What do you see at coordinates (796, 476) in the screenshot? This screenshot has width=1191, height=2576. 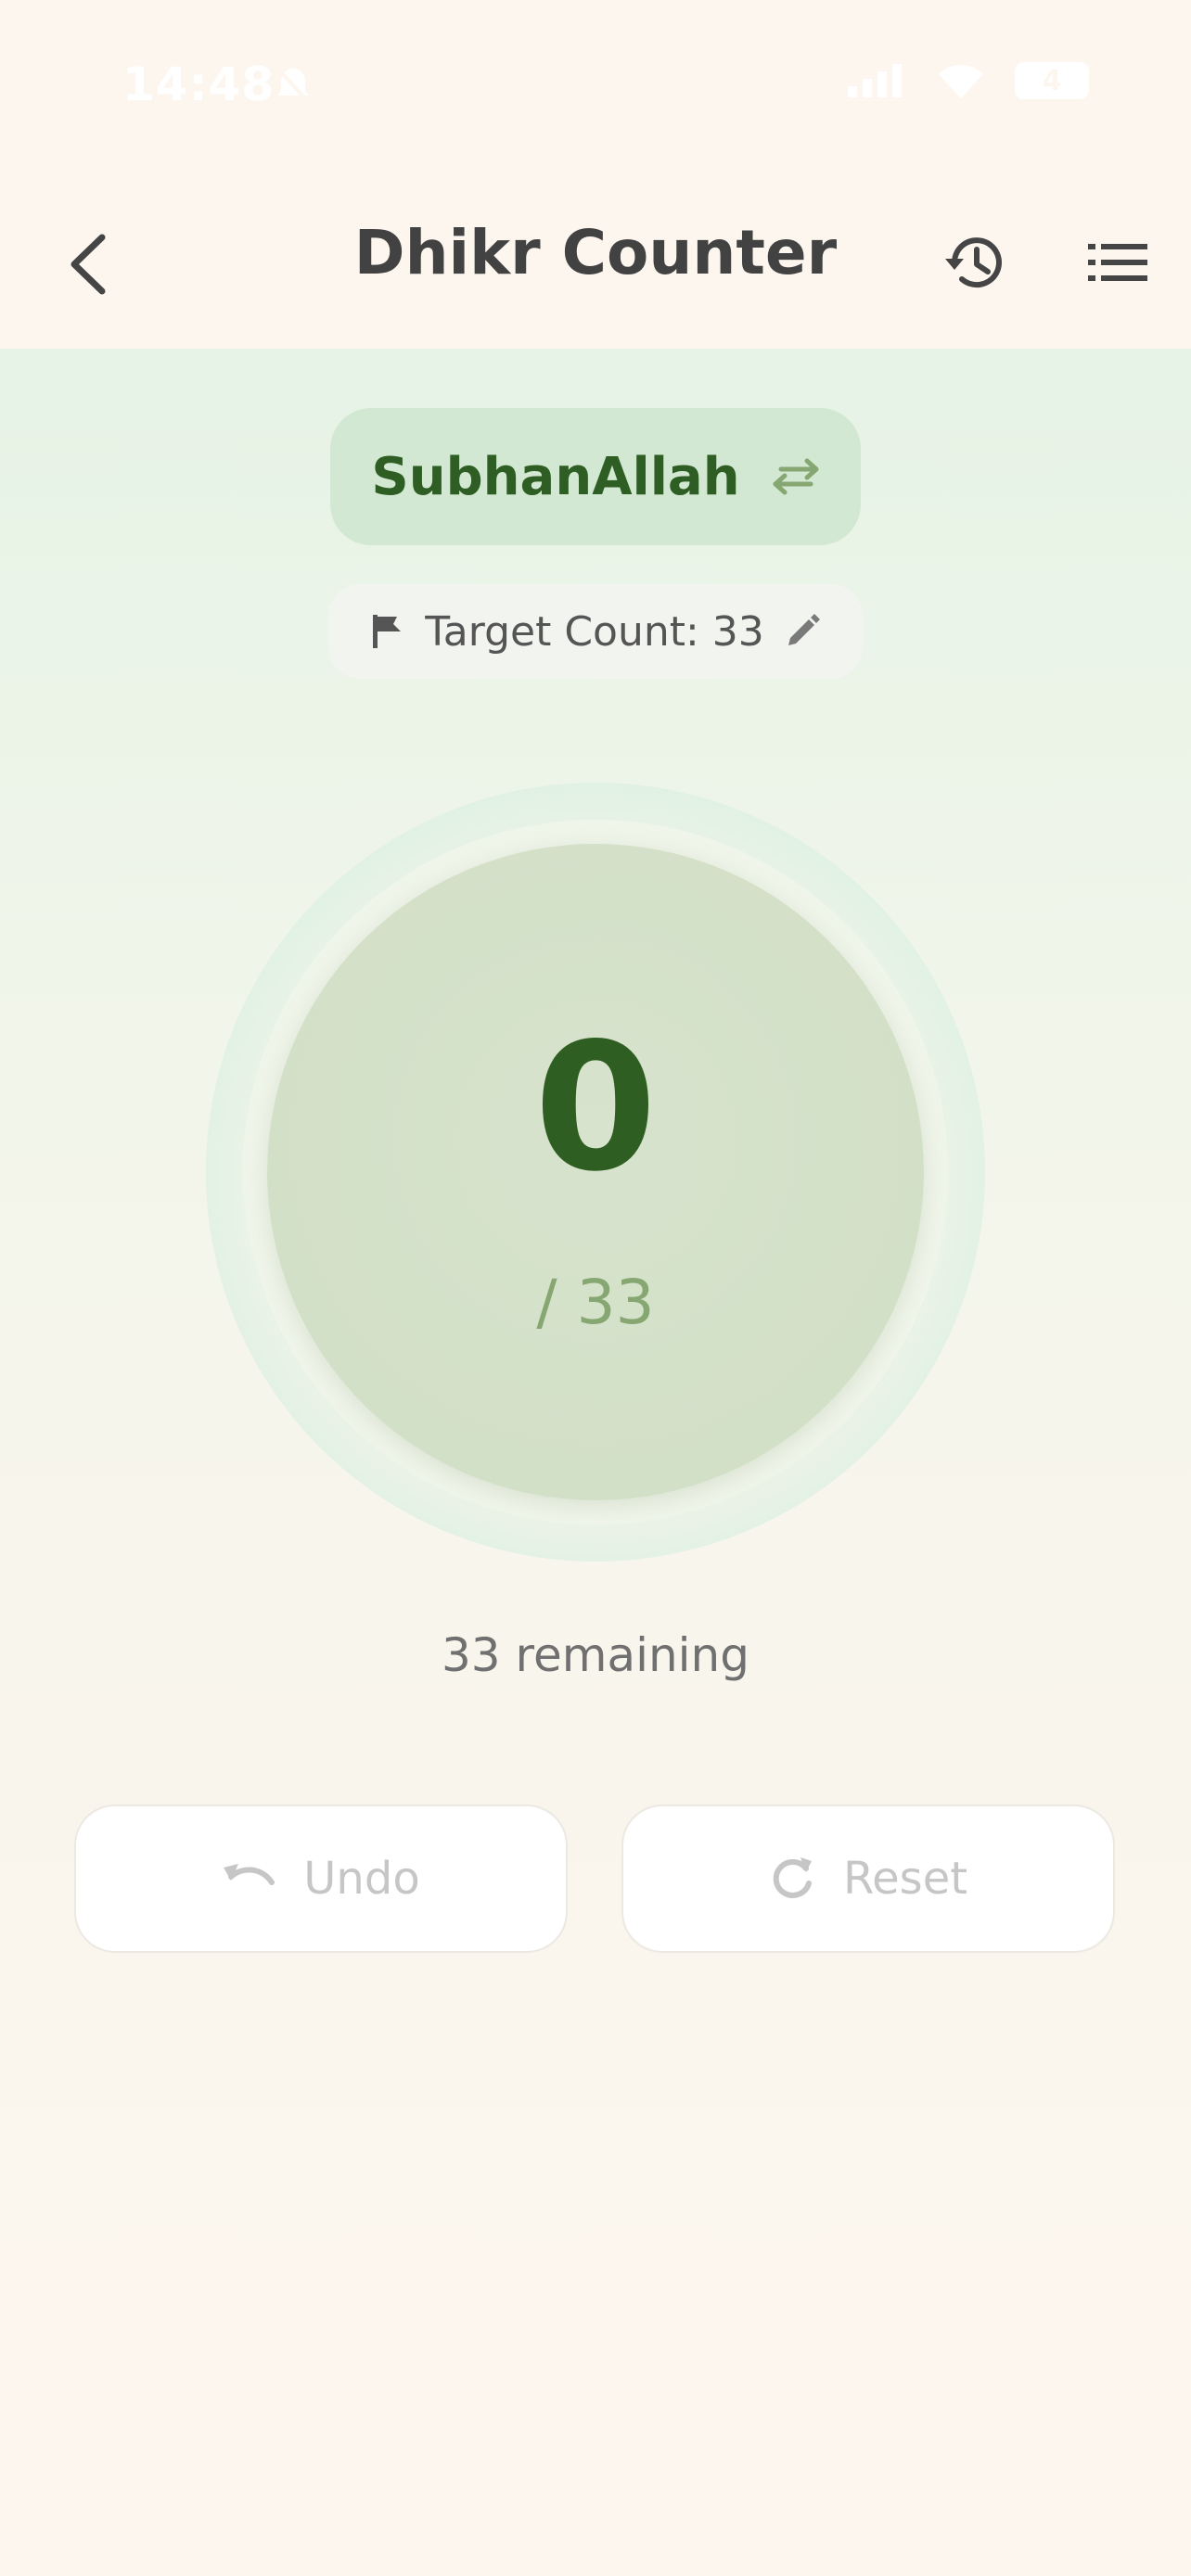 I see `swap-icon` at bounding box center [796, 476].